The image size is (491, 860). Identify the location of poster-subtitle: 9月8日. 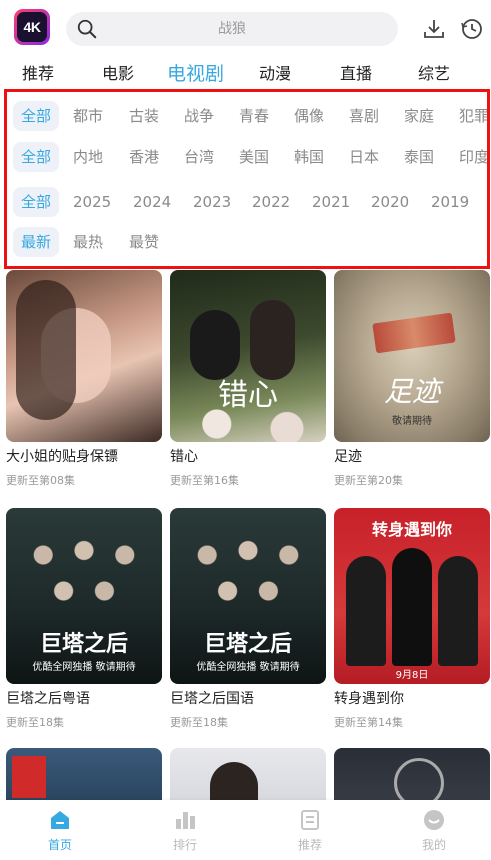
(412, 675).